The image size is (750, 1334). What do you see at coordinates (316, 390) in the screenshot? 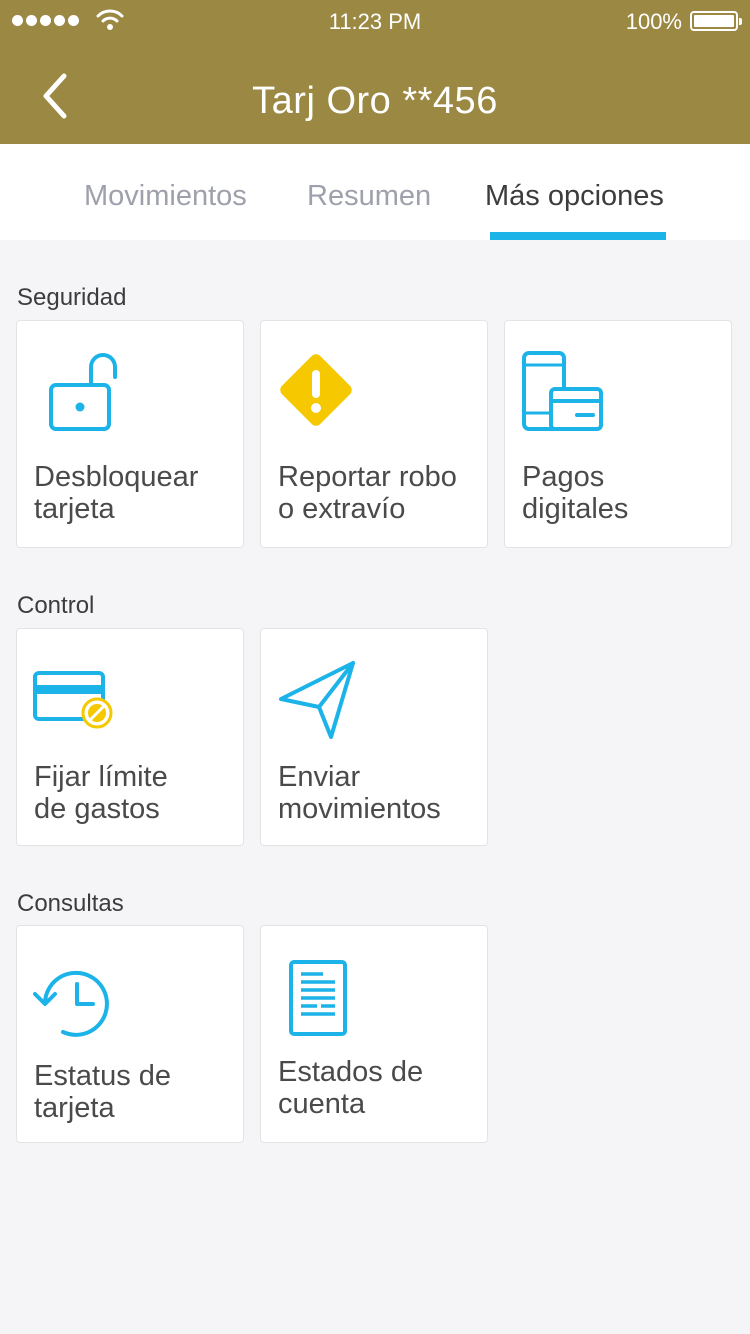
I see `warning-icon` at bounding box center [316, 390].